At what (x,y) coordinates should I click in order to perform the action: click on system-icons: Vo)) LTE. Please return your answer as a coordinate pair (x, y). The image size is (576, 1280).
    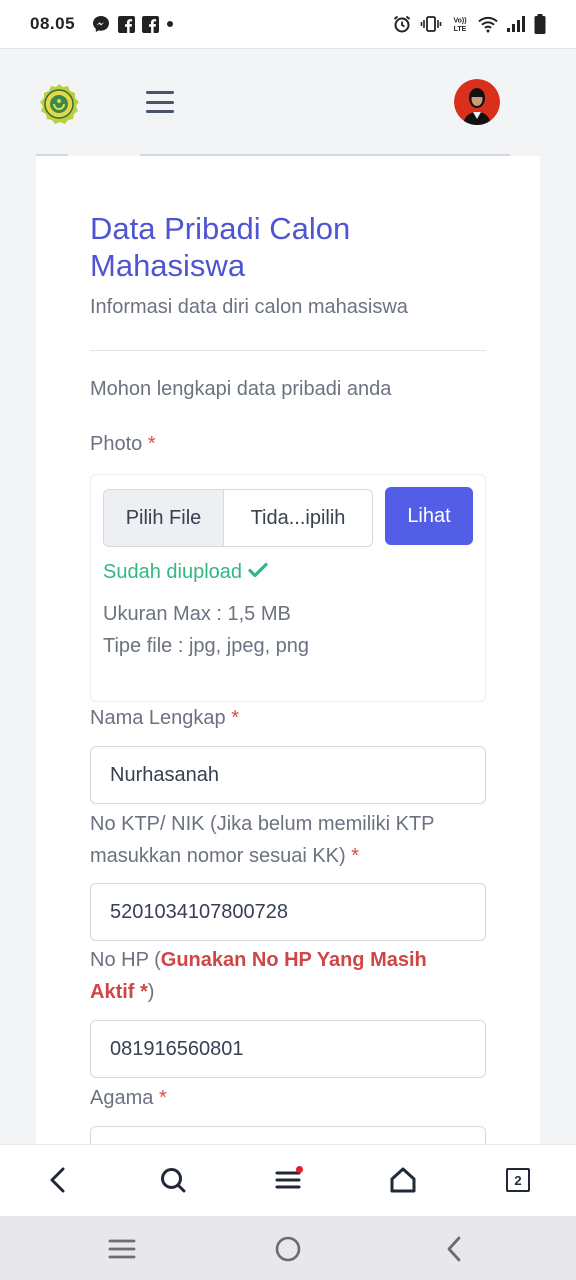
    Looking at the image, I should click on (469, 24).